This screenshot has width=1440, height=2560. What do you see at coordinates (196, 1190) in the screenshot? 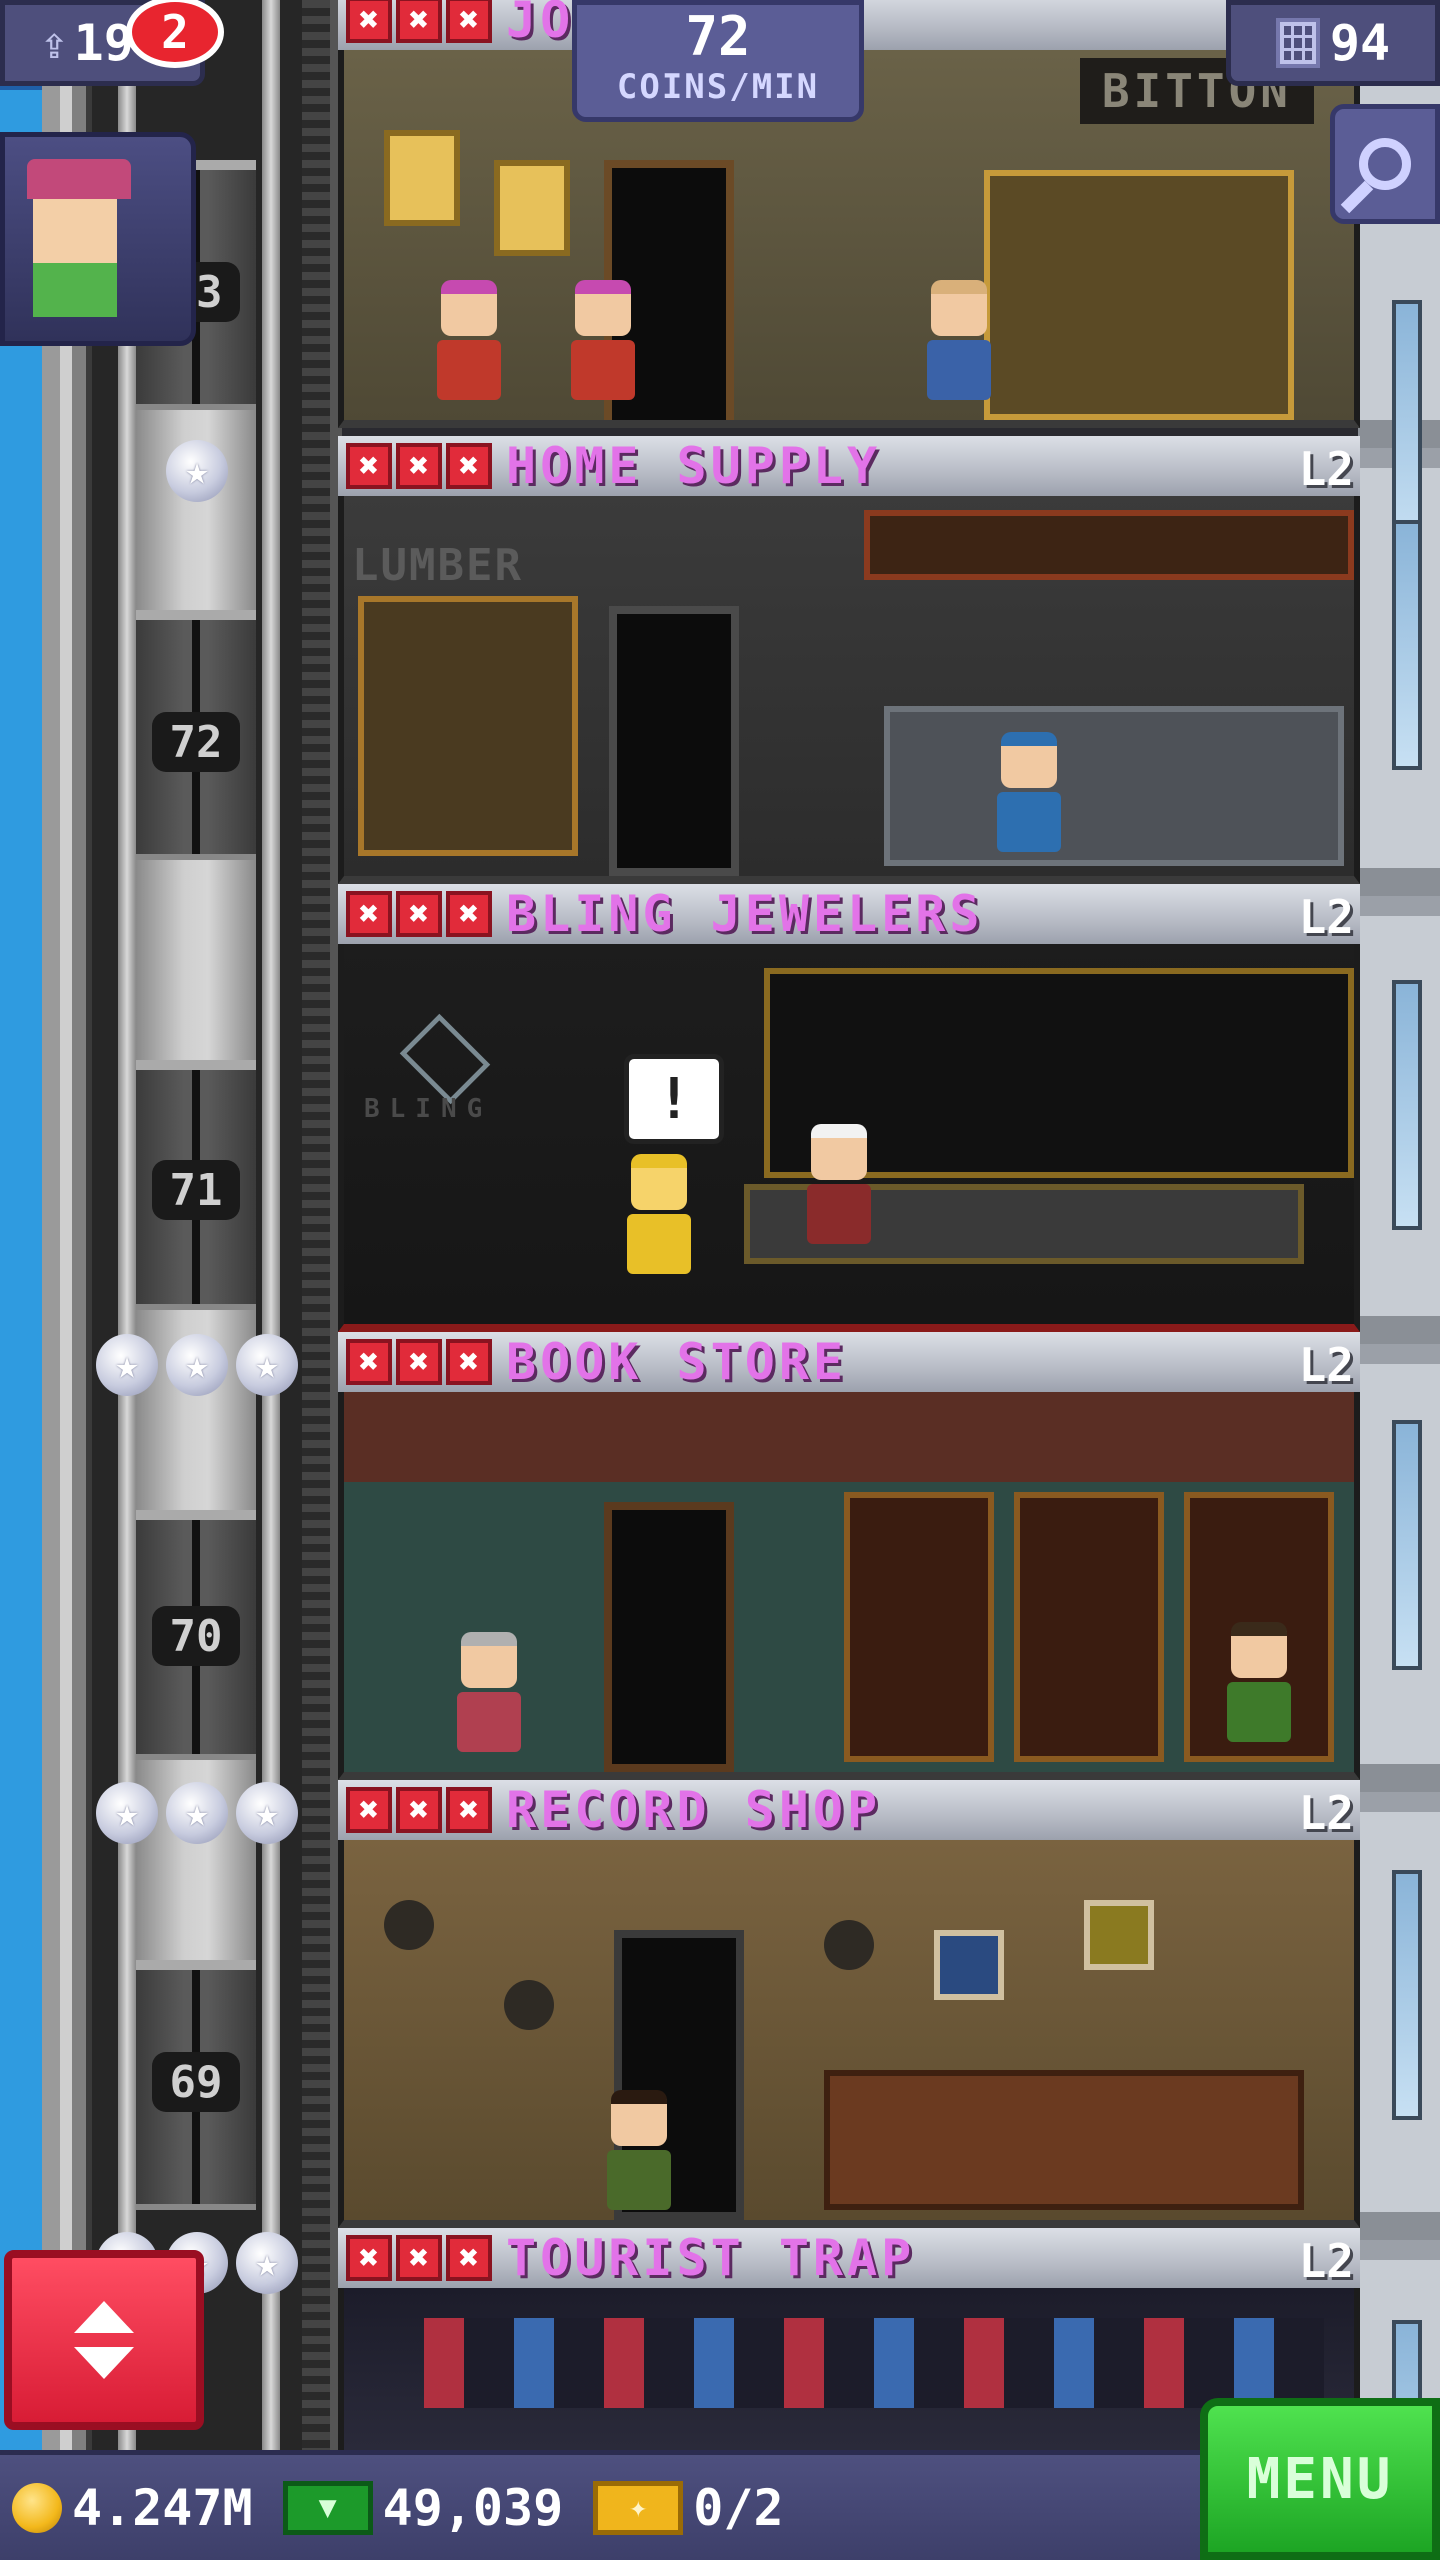
I see `floor-number-71: 71` at bounding box center [196, 1190].